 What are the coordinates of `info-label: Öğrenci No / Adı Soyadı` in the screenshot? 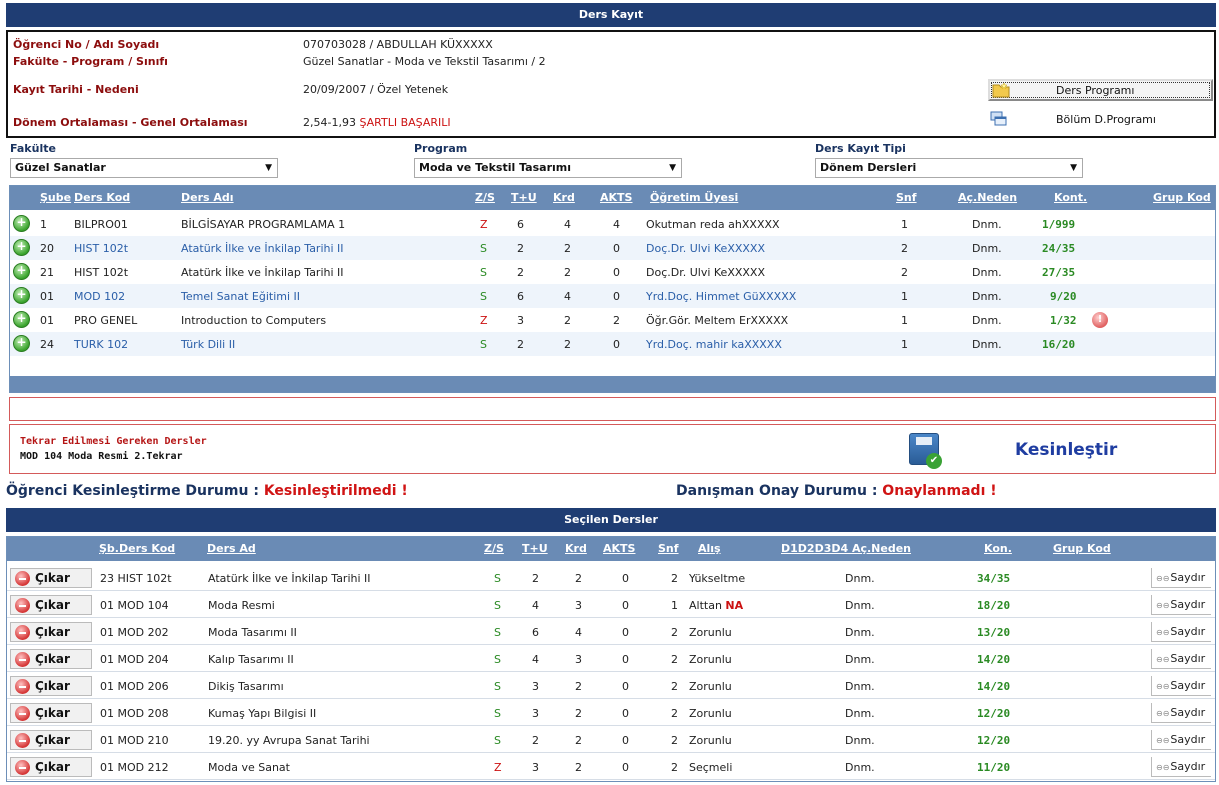 It's located at (86, 44).